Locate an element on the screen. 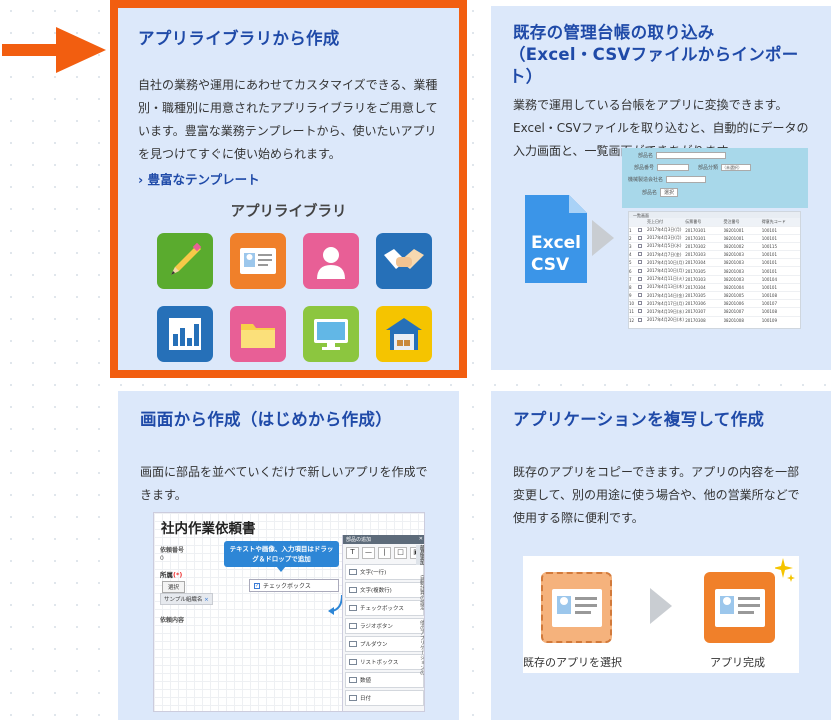  existing-app-icon is located at coordinates (576, 607).